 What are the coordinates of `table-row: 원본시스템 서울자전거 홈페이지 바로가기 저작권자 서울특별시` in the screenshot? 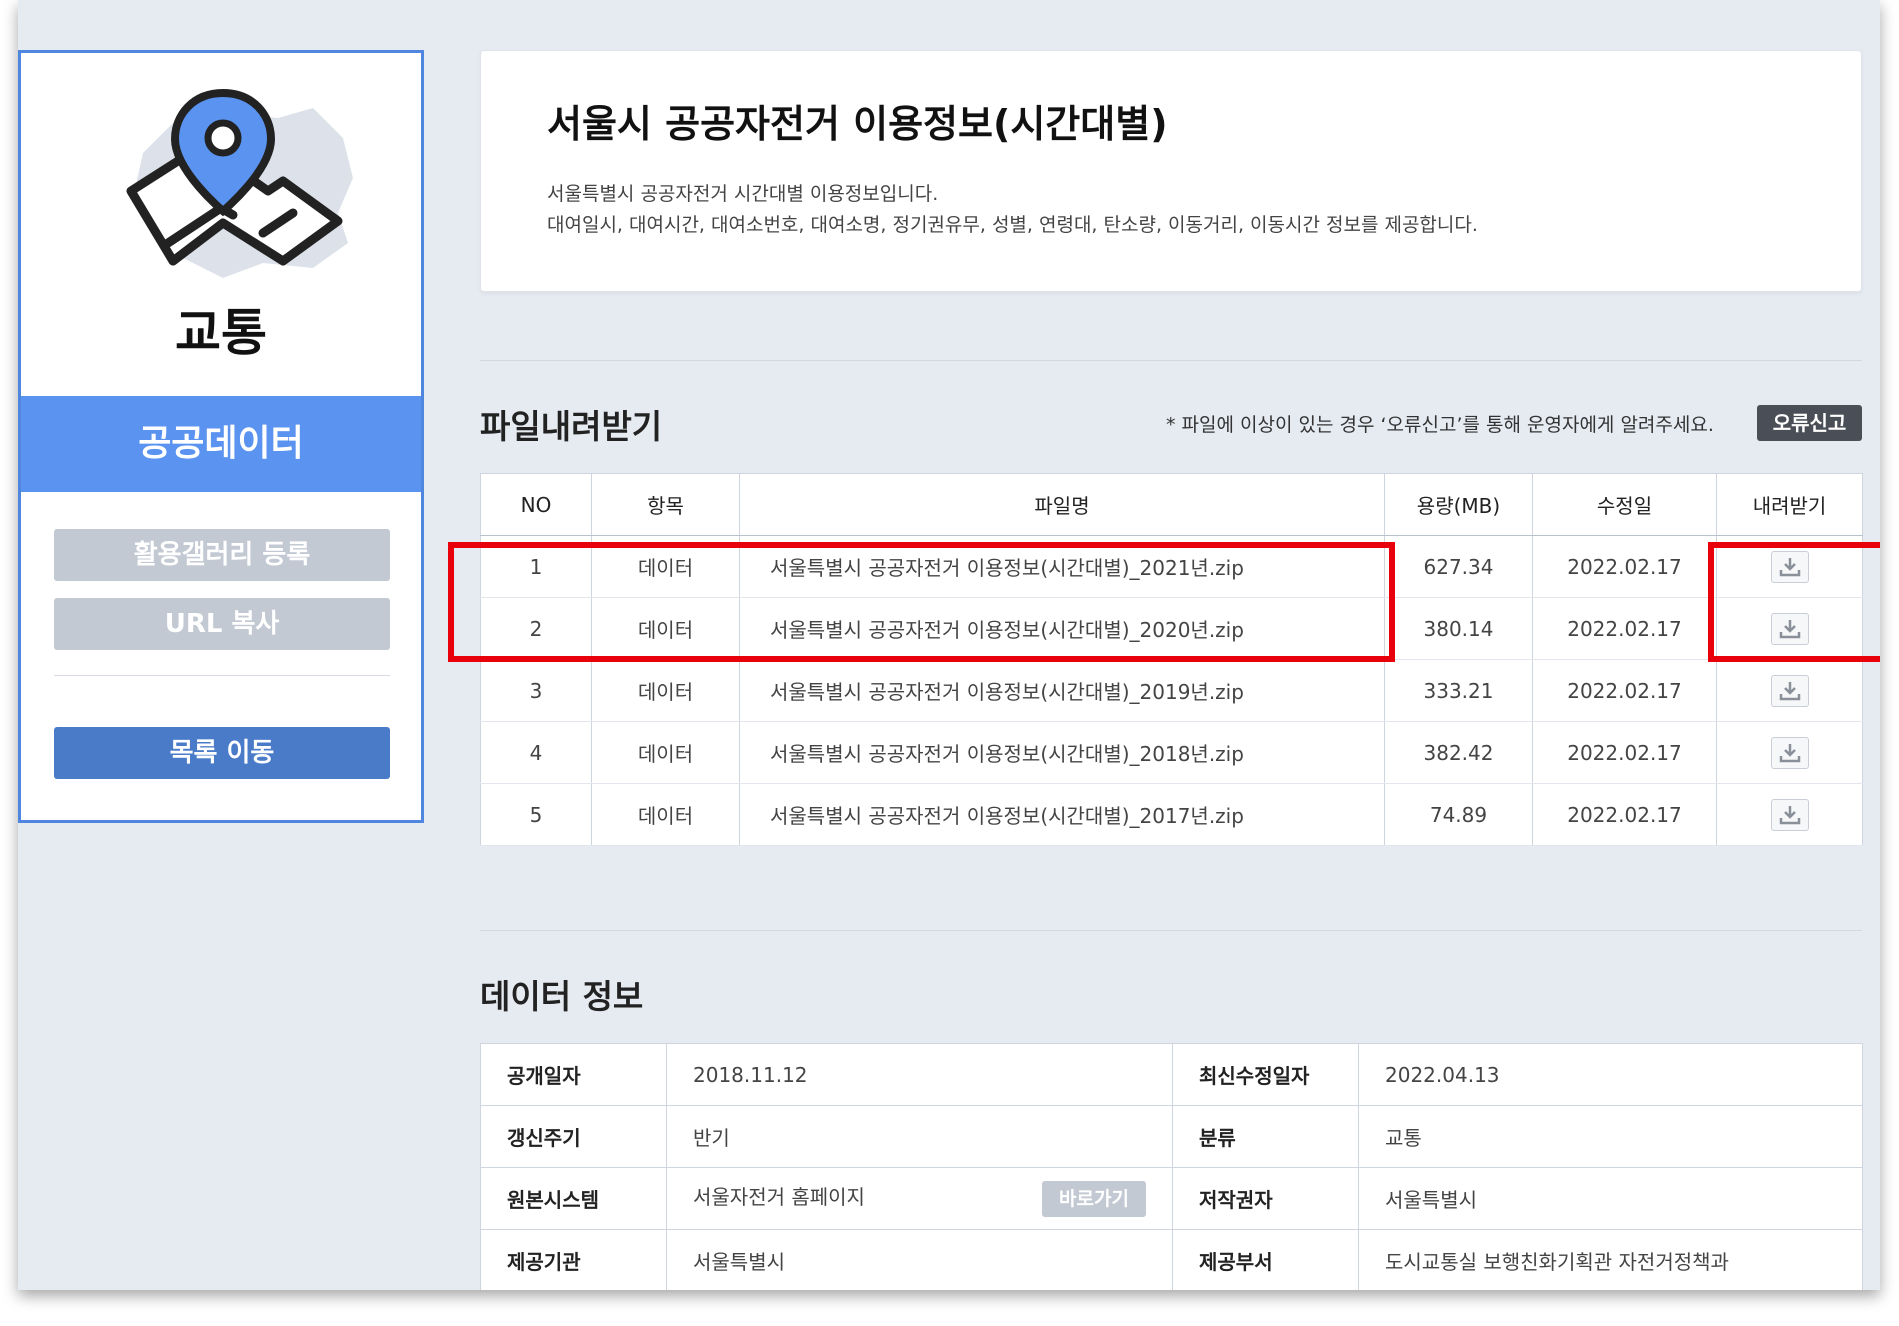 It's located at (1171, 1198).